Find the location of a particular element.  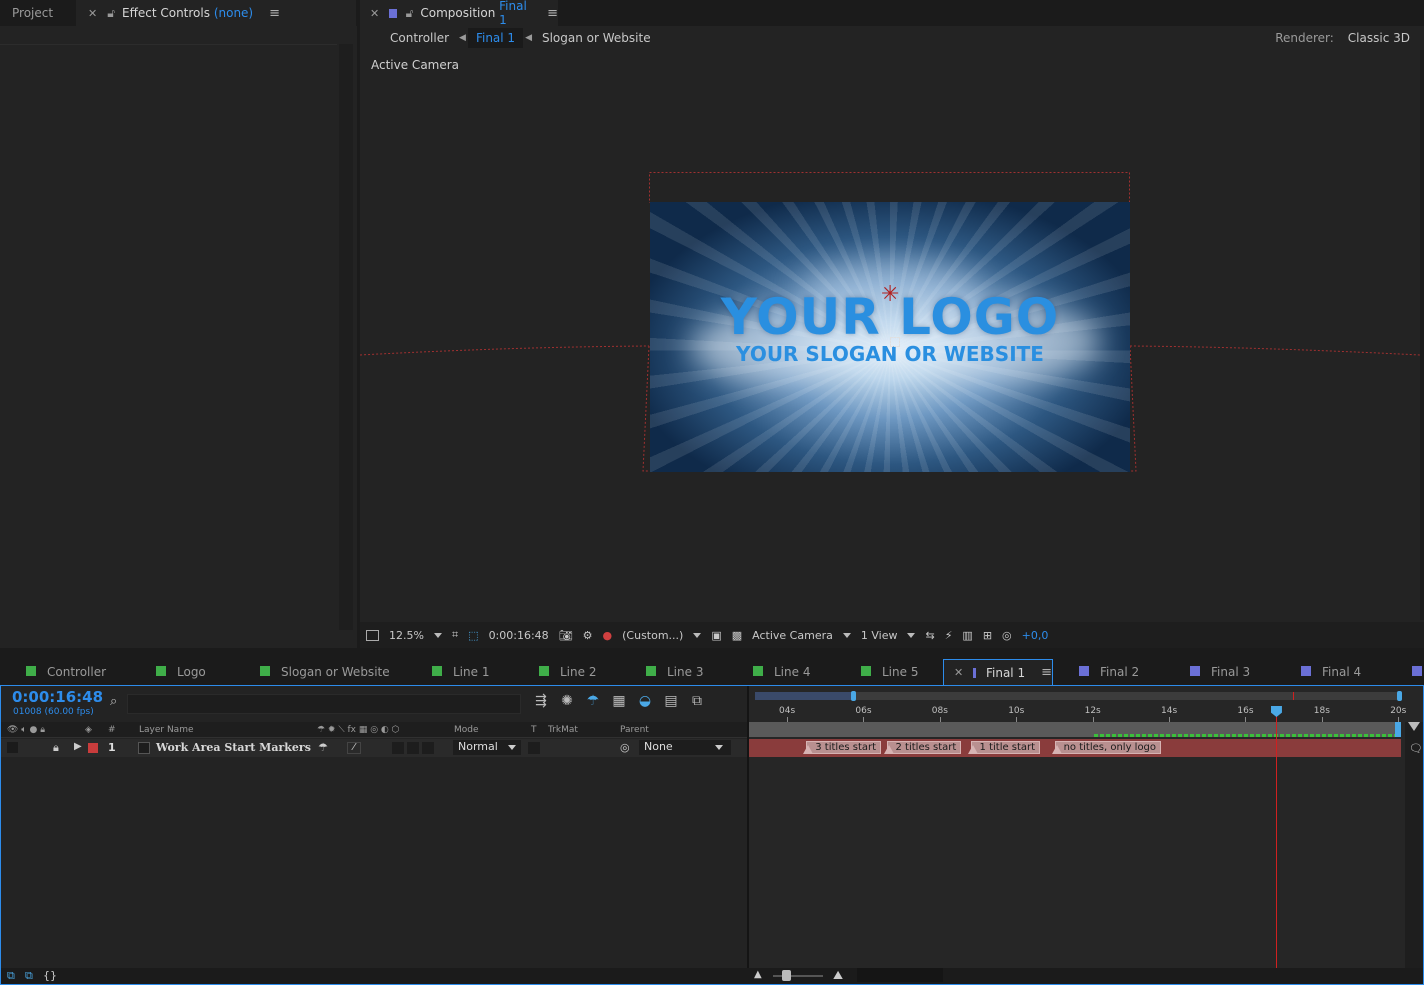

timeline-tab-final-3: Final 3 is located at coordinates (1219, 672).